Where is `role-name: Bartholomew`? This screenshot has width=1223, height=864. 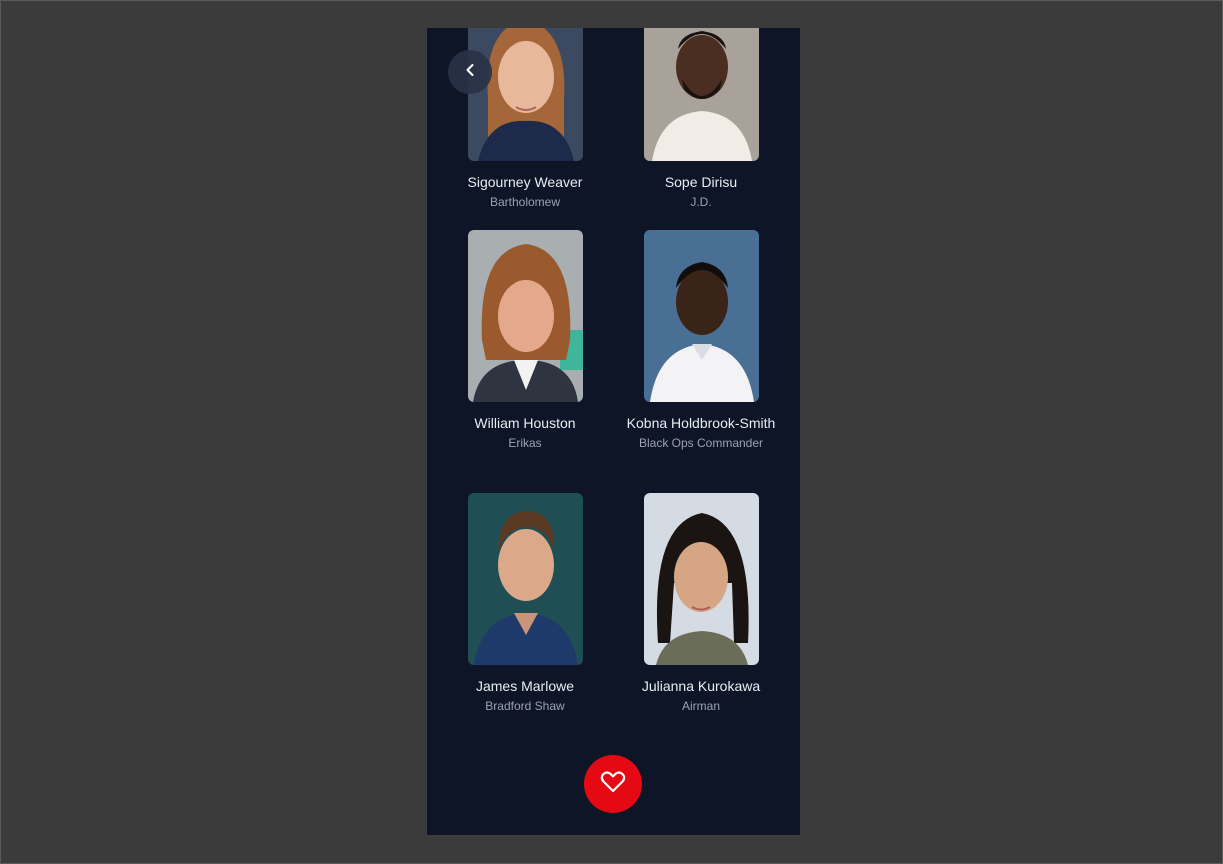
role-name: Bartholomew is located at coordinates (525, 202).